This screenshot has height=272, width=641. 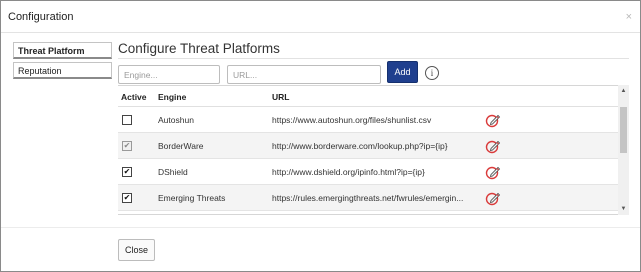 What do you see at coordinates (127, 120) in the screenshot?
I see `active-checkbox` at bounding box center [127, 120].